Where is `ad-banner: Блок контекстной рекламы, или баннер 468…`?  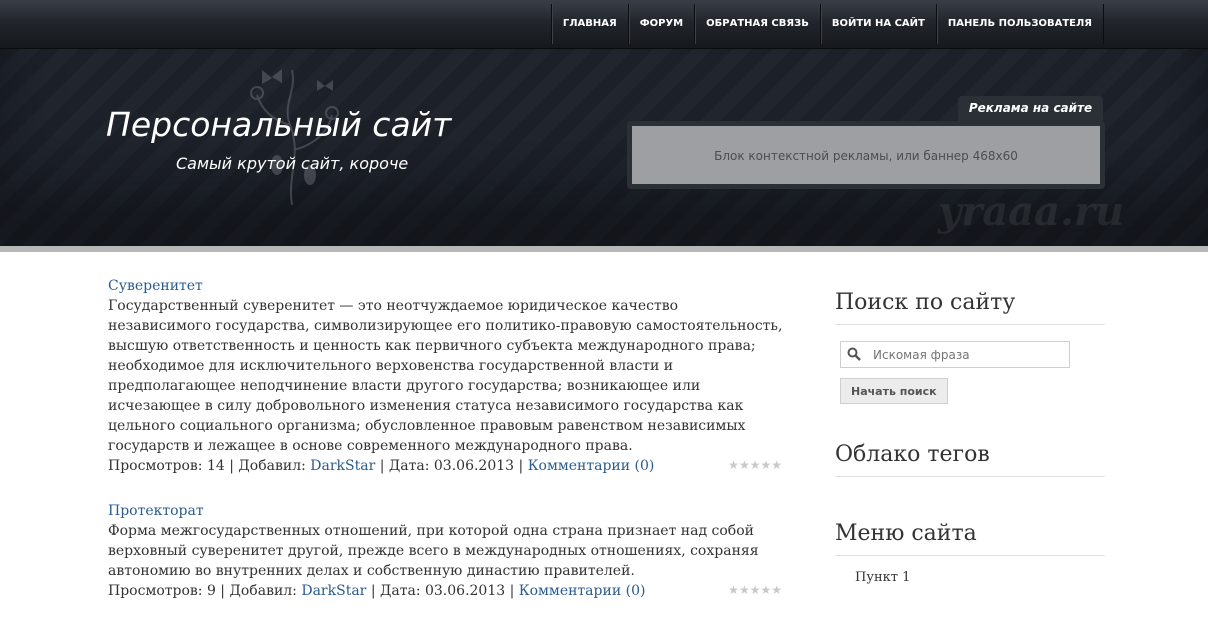 ad-banner: Блок контекстной рекламы, или баннер 468… is located at coordinates (866, 155).